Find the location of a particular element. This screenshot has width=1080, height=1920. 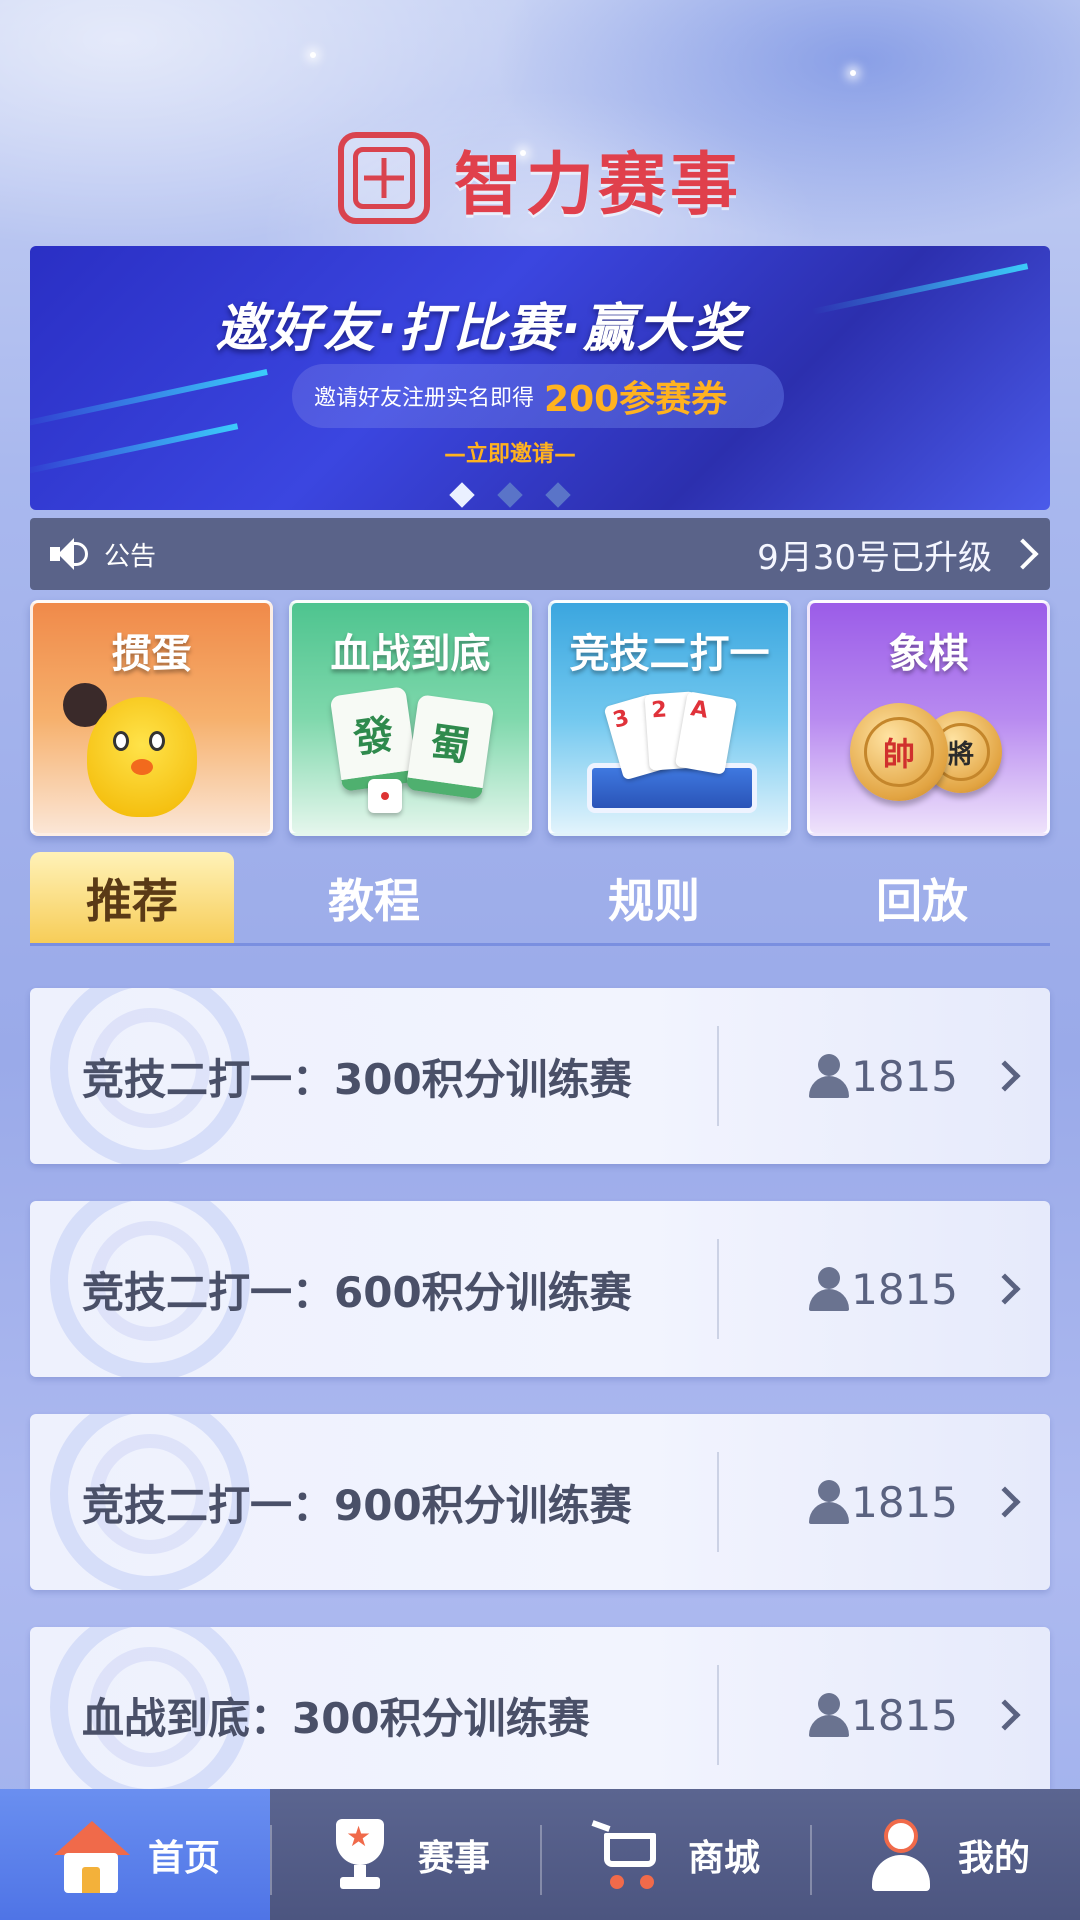

nav-label: 我的 is located at coordinates (993, 1858).